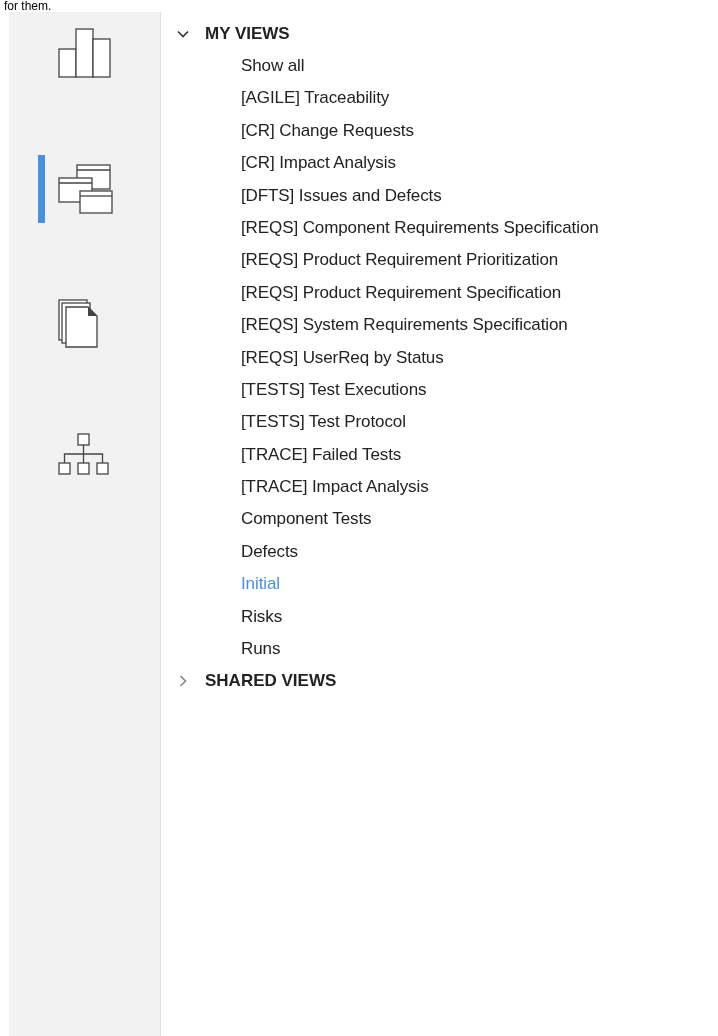 This screenshot has height=1036, width=718. What do you see at coordinates (323, 422) in the screenshot?
I see `view-item: [TESTS] Test Protocol` at bounding box center [323, 422].